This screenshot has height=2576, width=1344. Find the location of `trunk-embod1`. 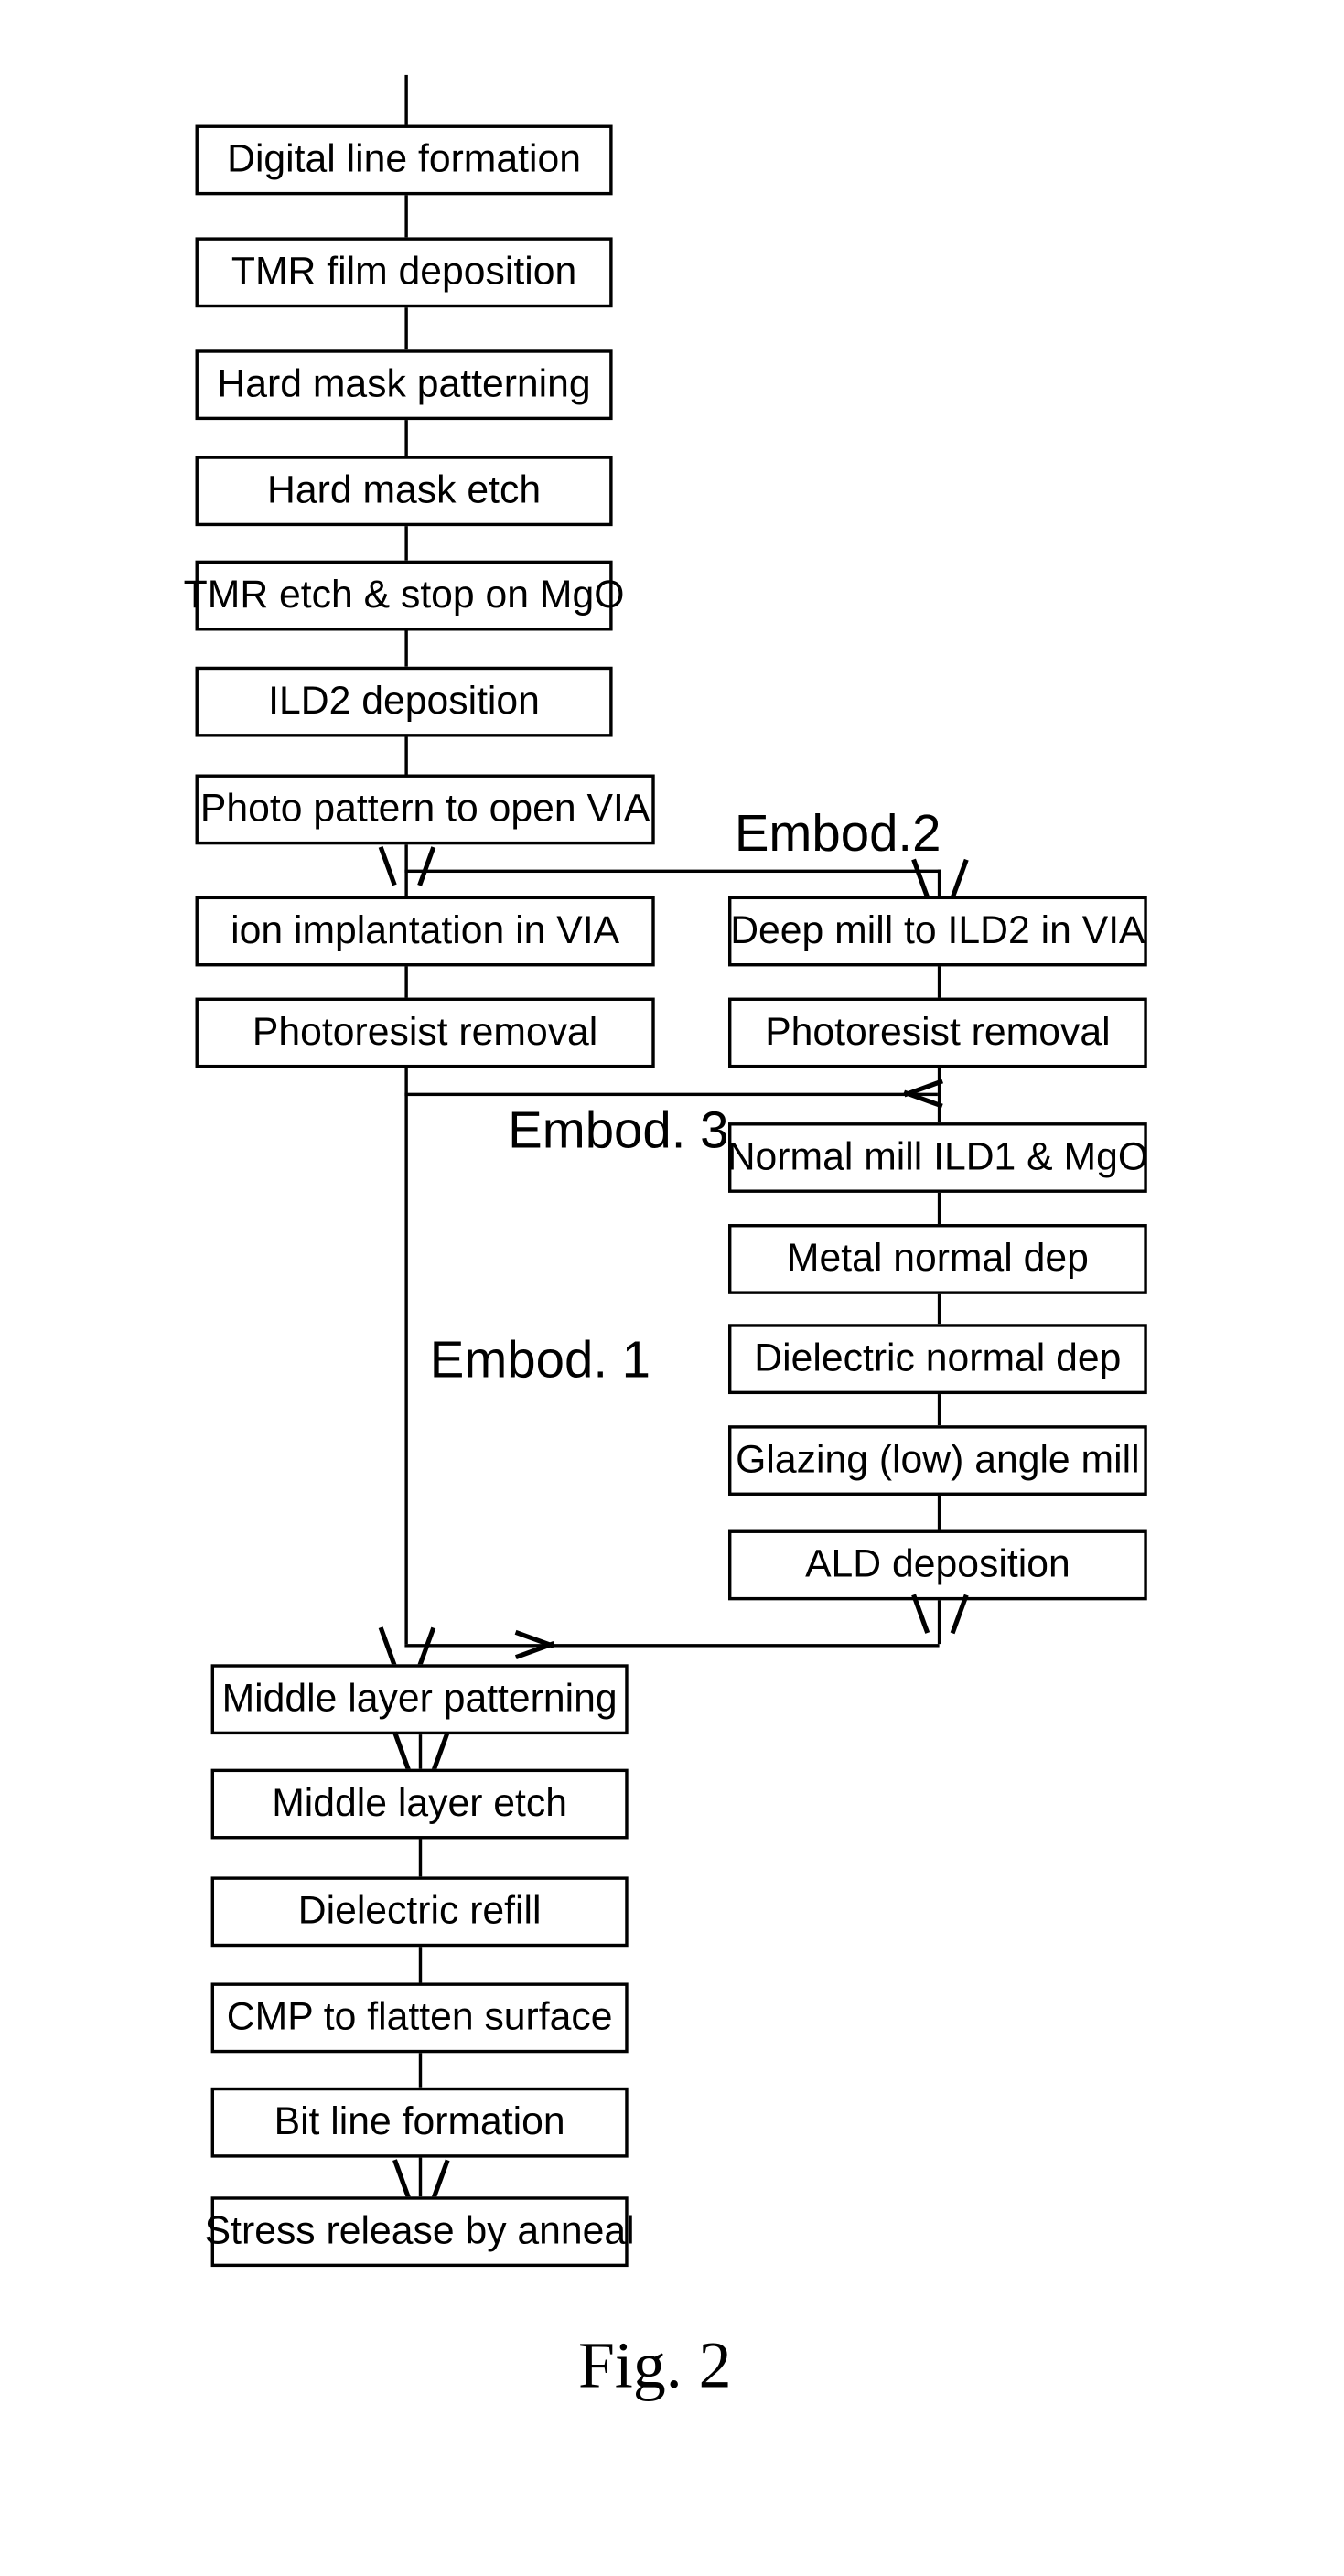

trunk-embod1 is located at coordinates (406, 1357).